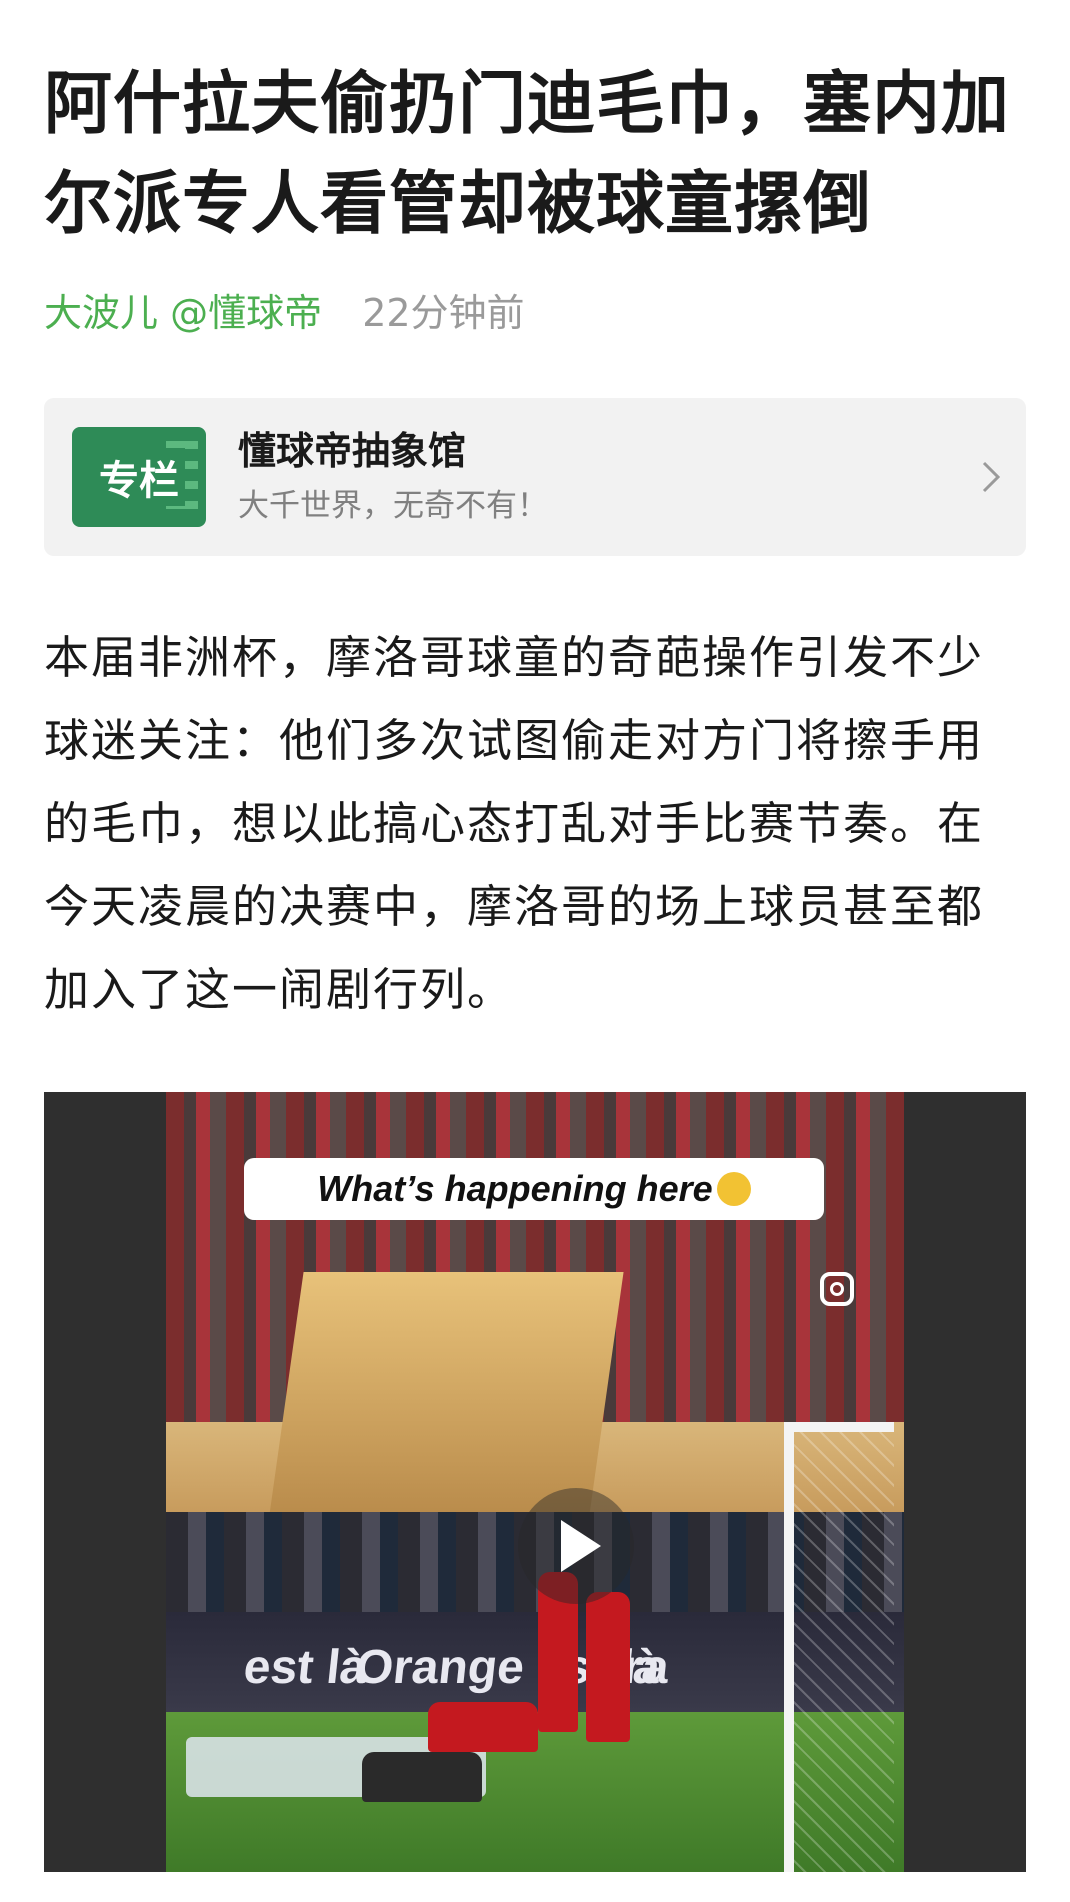 The image size is (1070, 1902). What do you see at coordinates (839, 1647) in the screenshot?
I see `goal-net` at bounding box center [839, 1647].